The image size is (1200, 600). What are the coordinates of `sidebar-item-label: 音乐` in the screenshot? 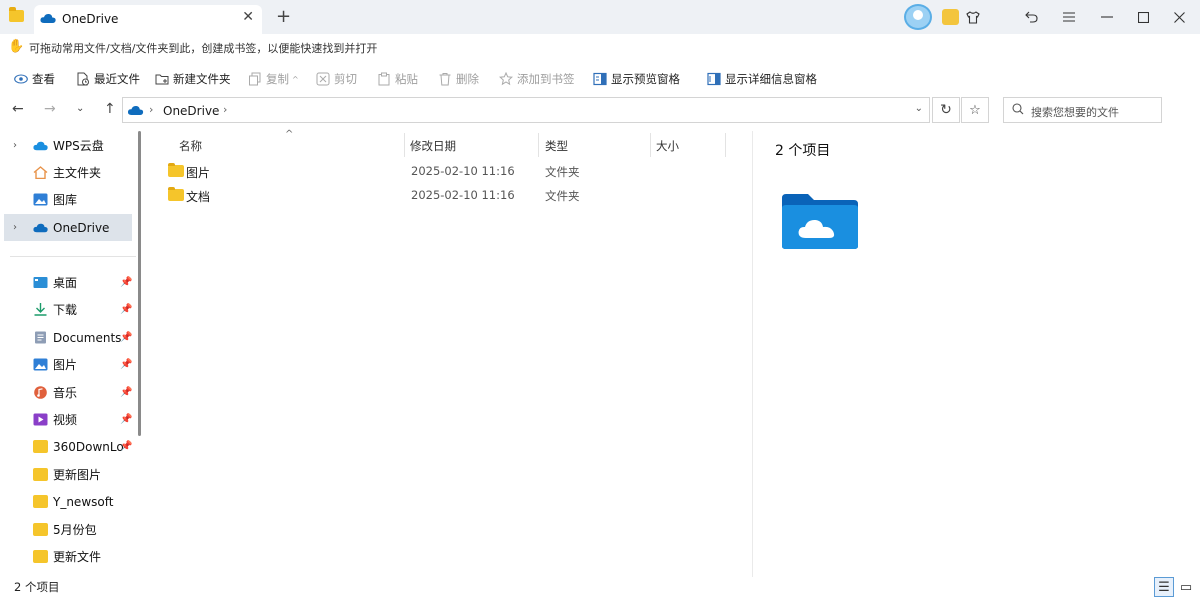 It's located at (65, 393).